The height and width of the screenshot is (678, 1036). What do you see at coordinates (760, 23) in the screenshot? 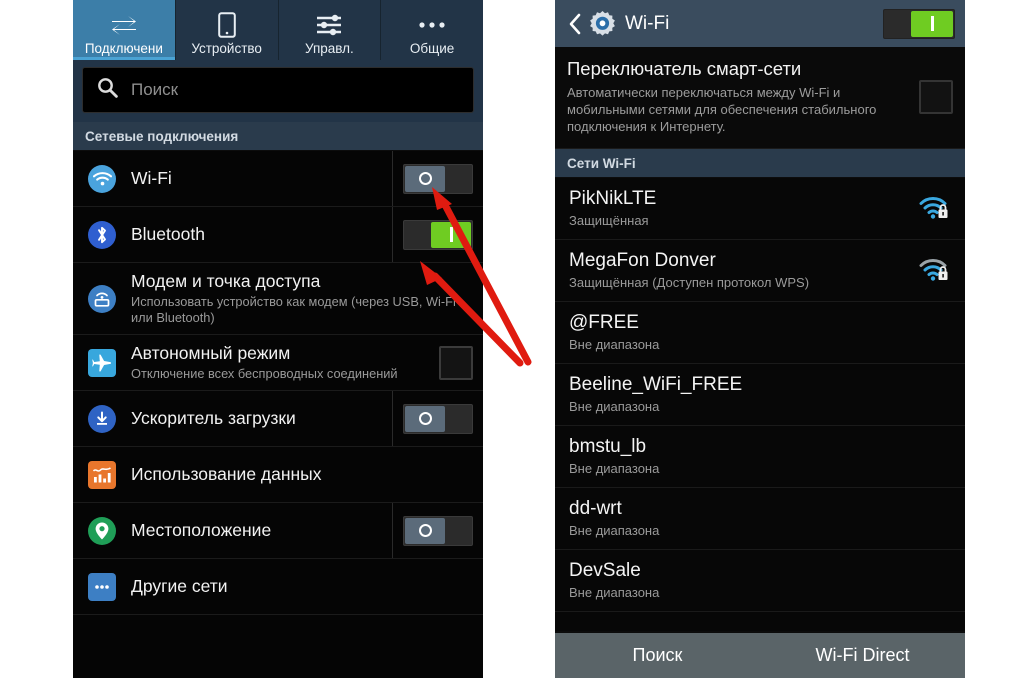
I see `wifi-header: Wi-Fi` at bounding box center [760, 23].